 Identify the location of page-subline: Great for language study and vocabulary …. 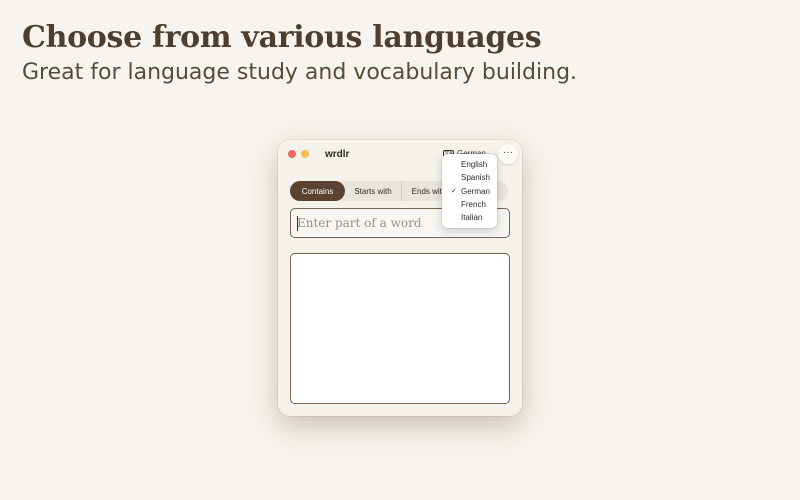
(300, 72).